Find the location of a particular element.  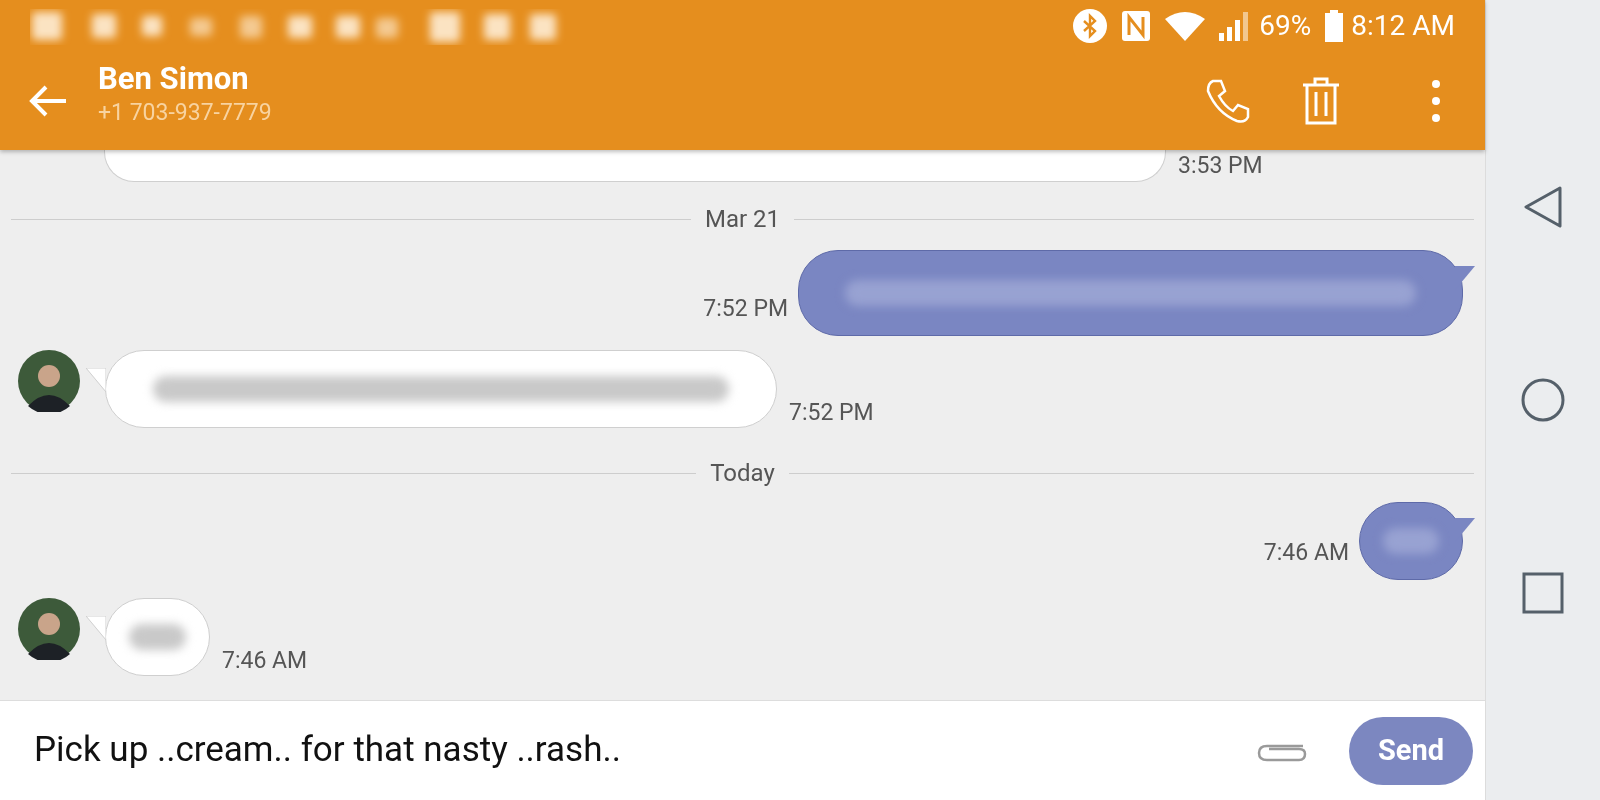

bluetooth-icon is located at coordinates (1090, 26).